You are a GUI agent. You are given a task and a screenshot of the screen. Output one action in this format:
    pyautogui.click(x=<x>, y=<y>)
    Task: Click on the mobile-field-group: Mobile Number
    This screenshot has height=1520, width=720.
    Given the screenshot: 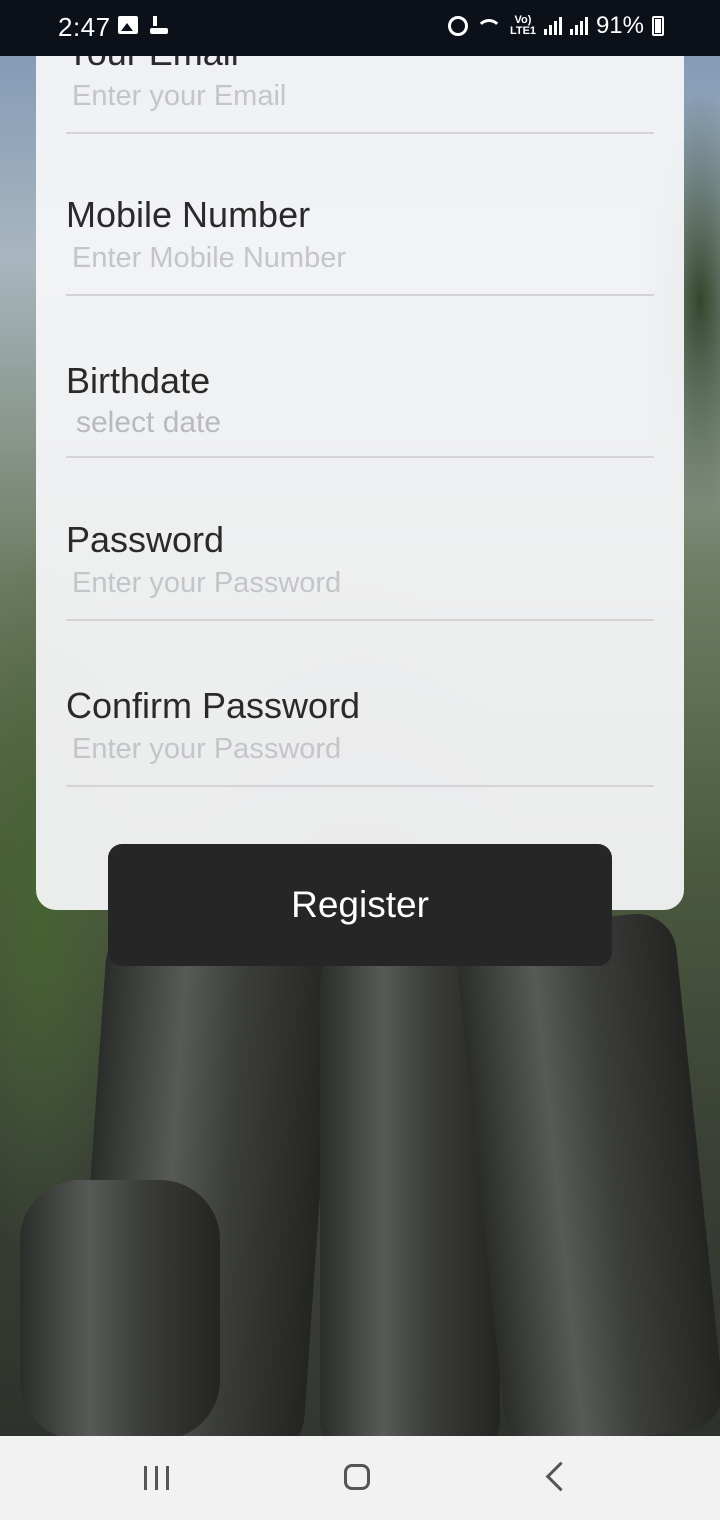 What is the action you would take?
    pyautogui.click(x=360, y=245)
    